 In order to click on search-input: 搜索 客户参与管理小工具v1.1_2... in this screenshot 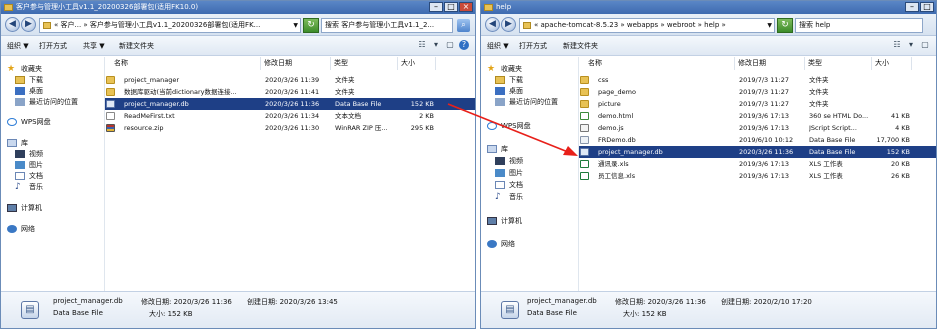, I will do `click(387, 25)`.